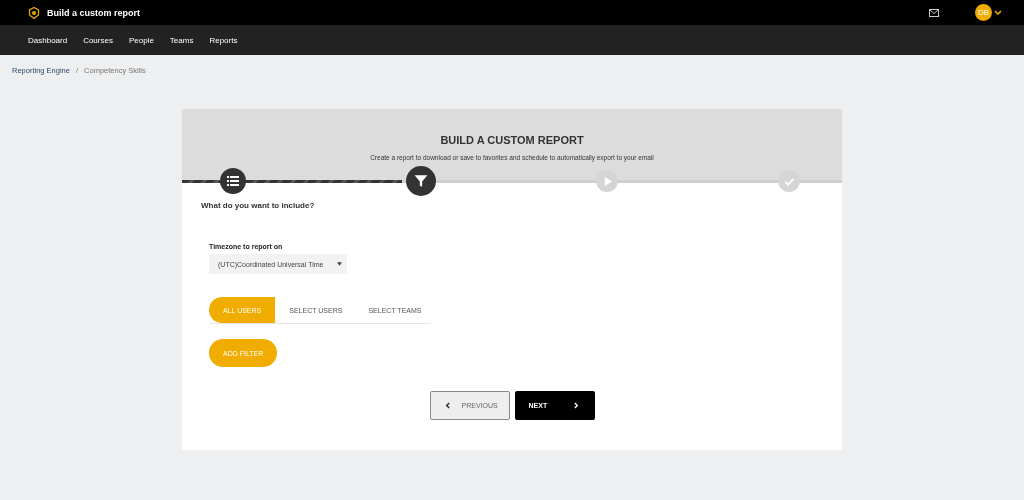 The image size is (1024, 500). Describe the element at coordinates (181, 40) in the screenshot. I see `nav-link: Teams` at that location.